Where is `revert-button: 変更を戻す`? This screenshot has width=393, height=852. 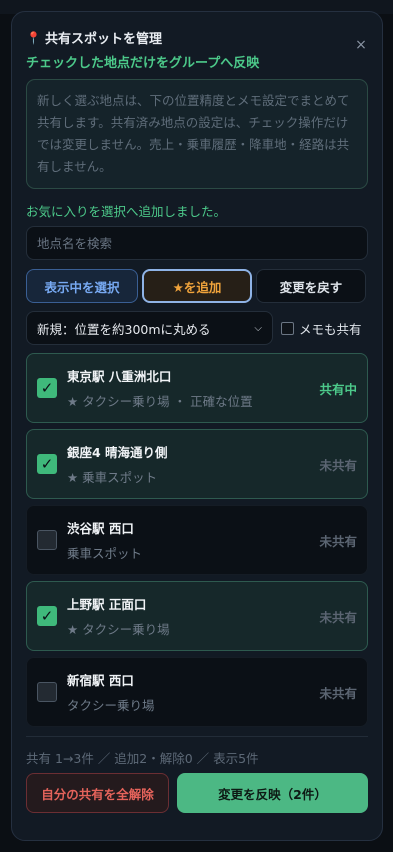
revert-button: 変更を戻す is located at coordinates (311, 286).